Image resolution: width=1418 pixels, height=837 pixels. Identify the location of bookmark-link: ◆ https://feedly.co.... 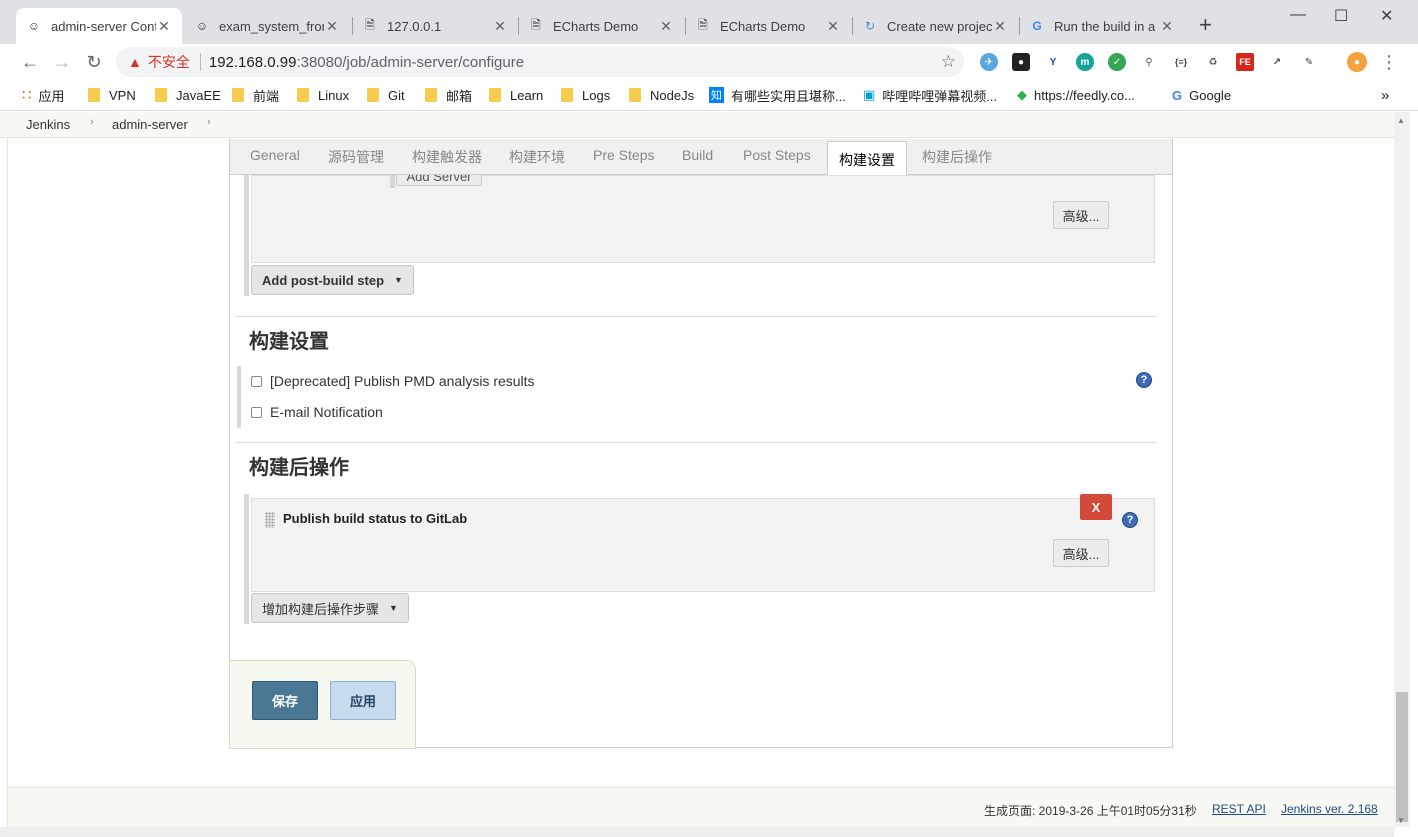
(1076, 95).